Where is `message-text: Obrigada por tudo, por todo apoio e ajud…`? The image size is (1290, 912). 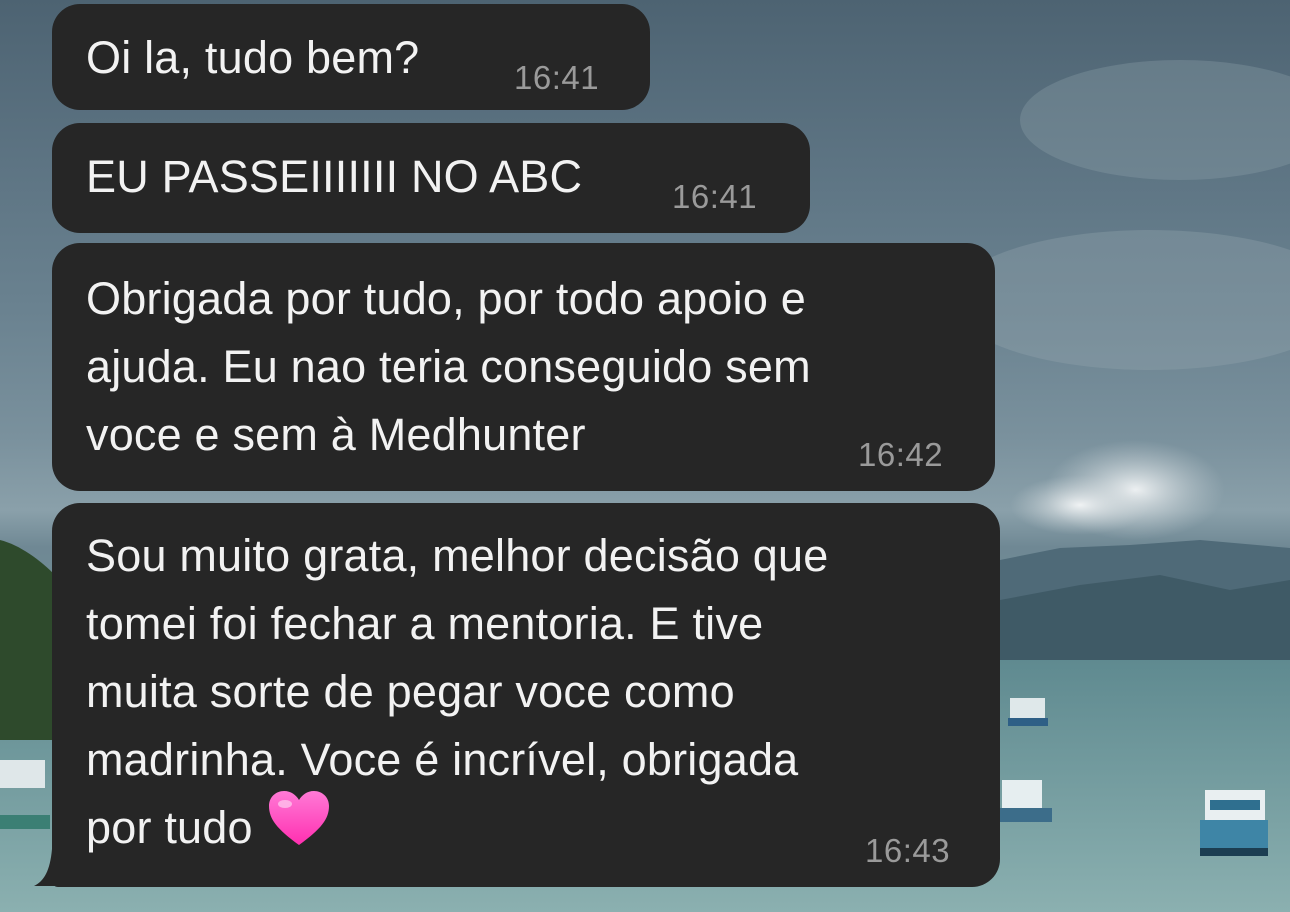
message-text: Obrigada por tudo, por todo apoio e ajud… is located at coordinates (448, 366).